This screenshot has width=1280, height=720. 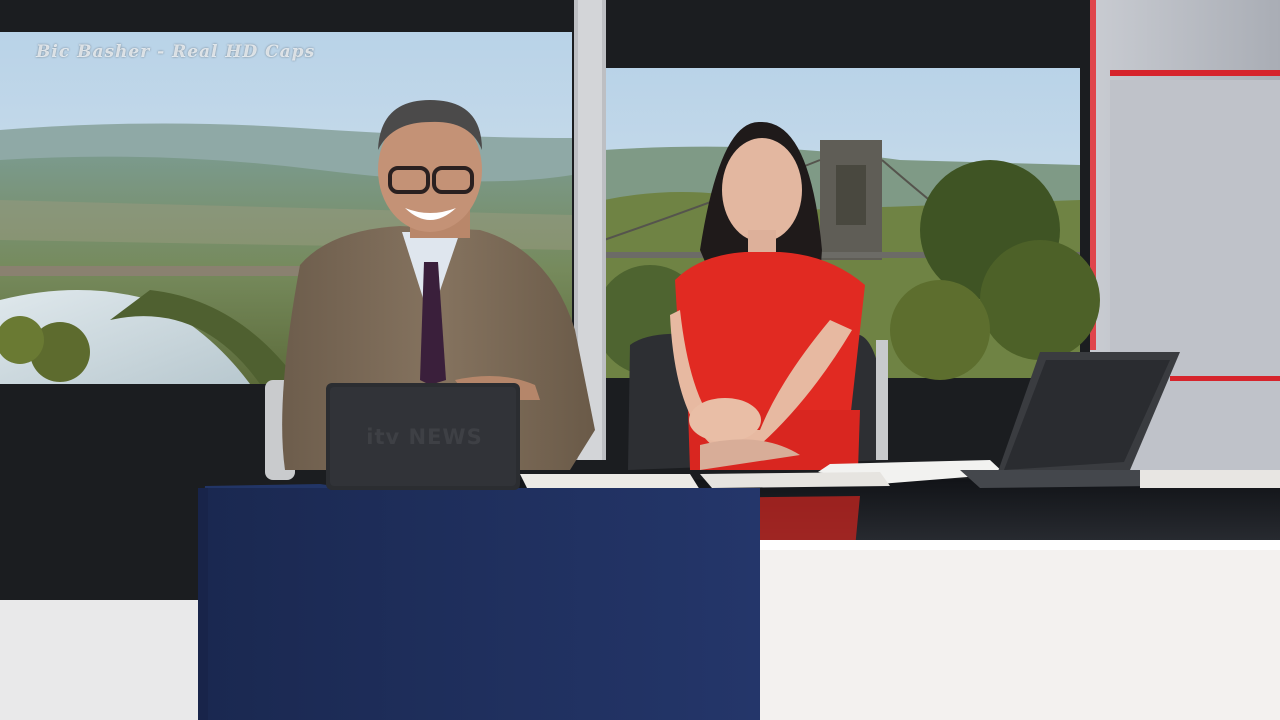 What do you see at coordinates (1195, 73) in the screenshot?
I see `red-accent-top` at bounding box center [1195, 73].